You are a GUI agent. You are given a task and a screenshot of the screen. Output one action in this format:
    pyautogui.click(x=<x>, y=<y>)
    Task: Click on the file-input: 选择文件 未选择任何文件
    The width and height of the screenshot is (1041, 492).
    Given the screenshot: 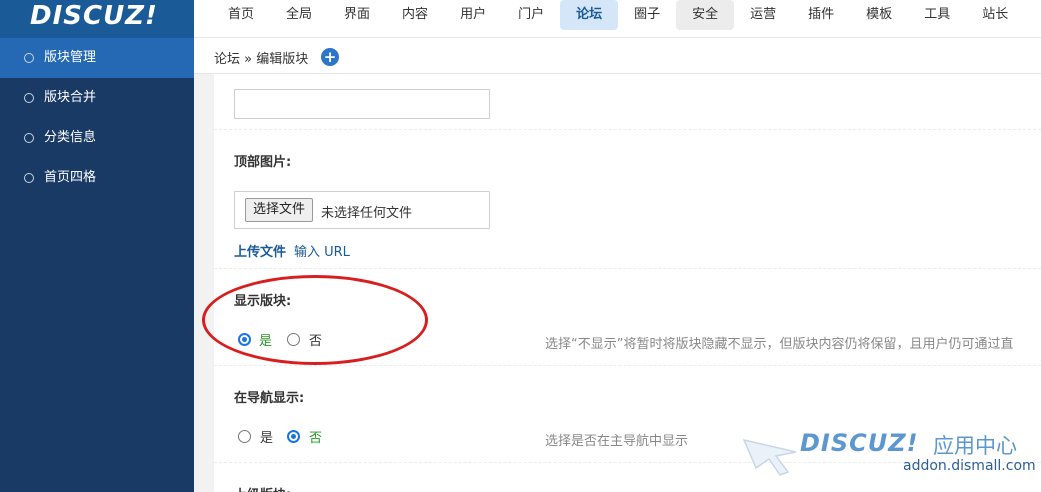 What is the action you would take?
    pyautogui.click(x=362, y=210)
    